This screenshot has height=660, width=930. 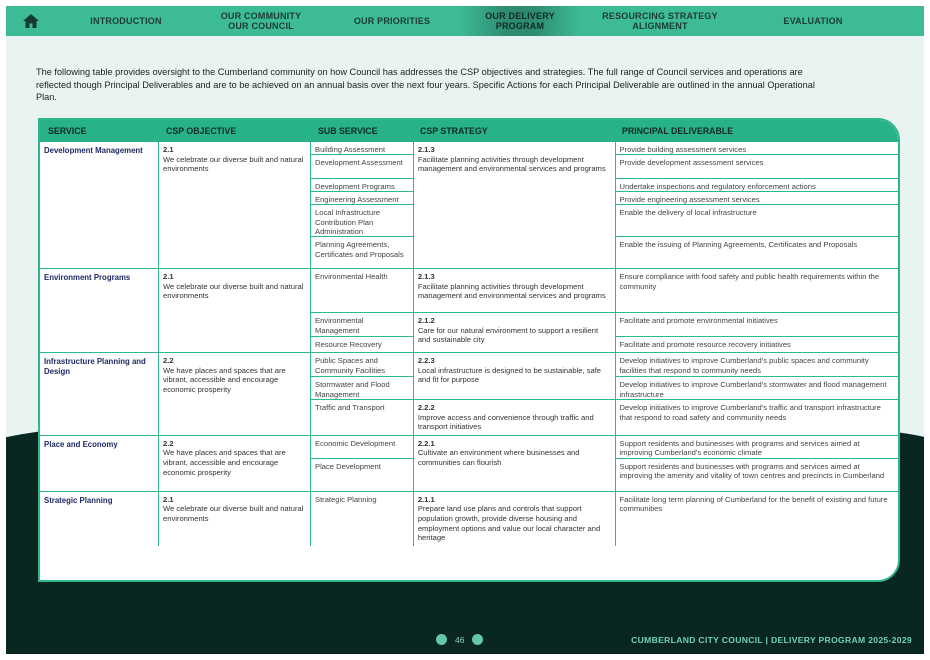 I want to click on home-icon, so click(x=31, y=21).